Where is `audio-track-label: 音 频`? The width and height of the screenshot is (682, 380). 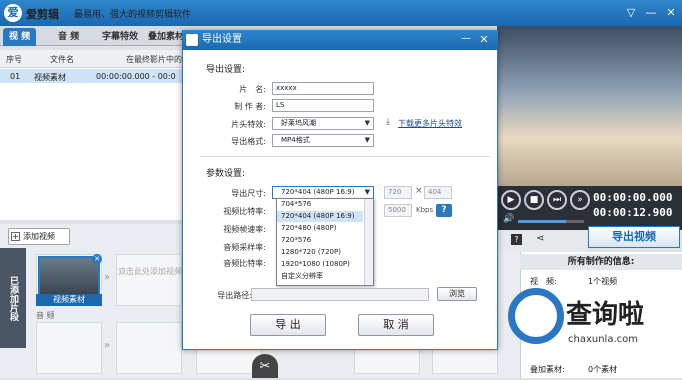 audio-track-label: 音 频 is located at coordinates (45, 315).